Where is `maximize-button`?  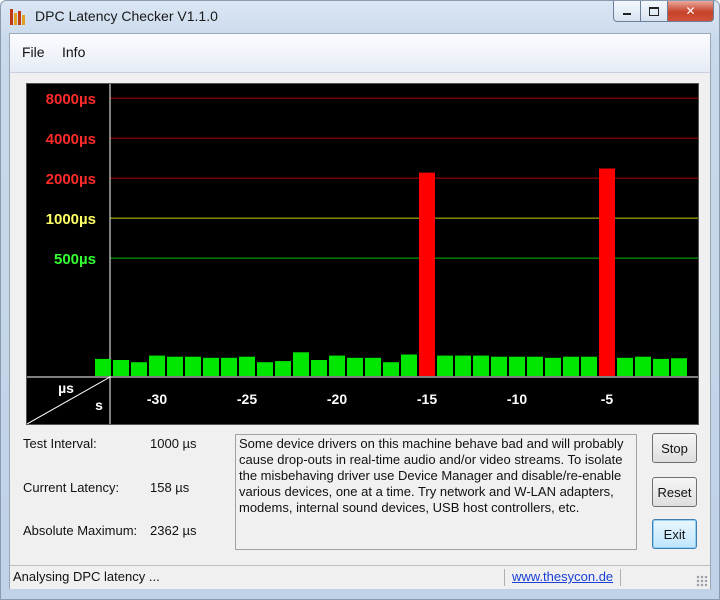
maximize-button is located at coordinates (654, 11).